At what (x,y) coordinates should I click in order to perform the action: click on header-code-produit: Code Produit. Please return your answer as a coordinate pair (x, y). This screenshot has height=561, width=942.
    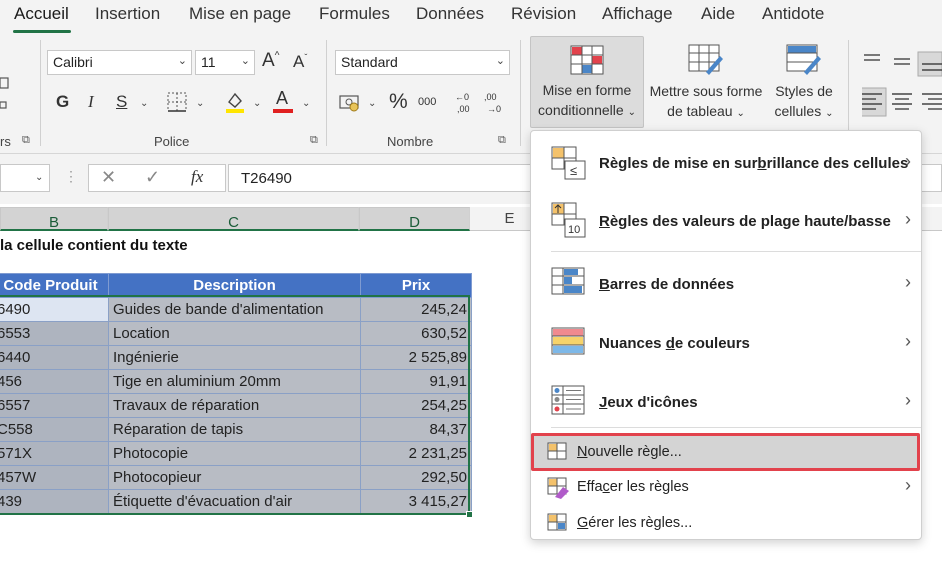
    Looking at the image, I should click on (54, 285).